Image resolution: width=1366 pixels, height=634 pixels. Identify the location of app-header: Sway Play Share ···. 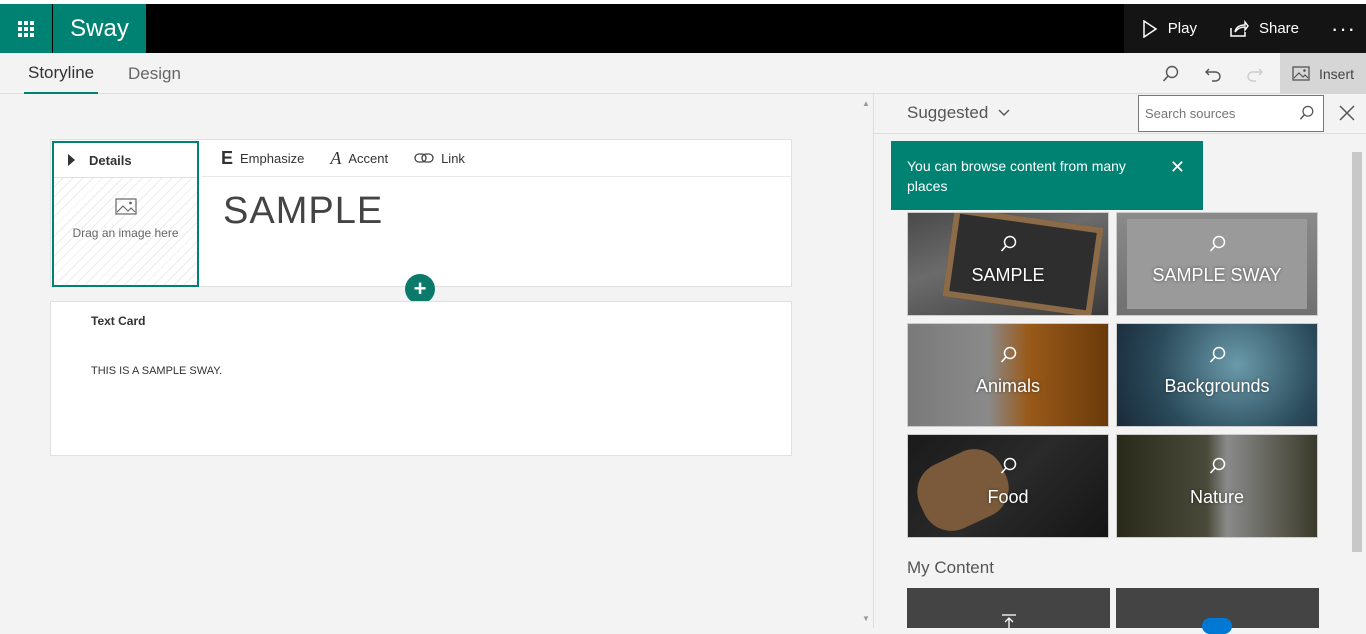
(683, 28).